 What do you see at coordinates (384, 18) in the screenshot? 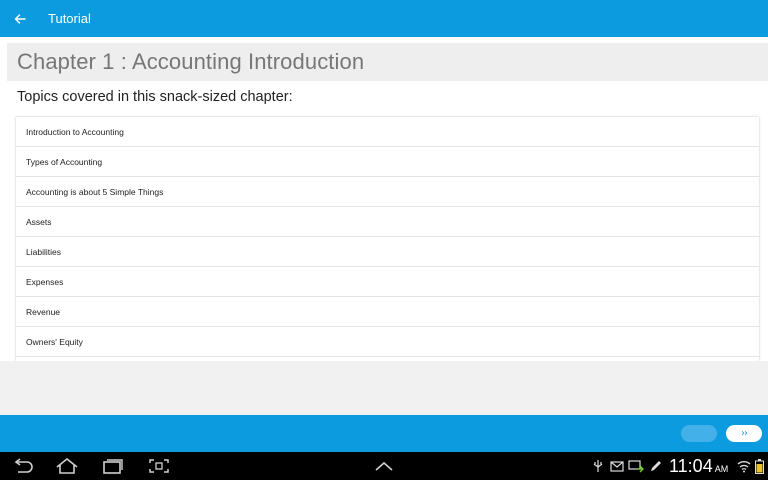
I see `action-bar: Tutorial` at bounding box center [384, 18].